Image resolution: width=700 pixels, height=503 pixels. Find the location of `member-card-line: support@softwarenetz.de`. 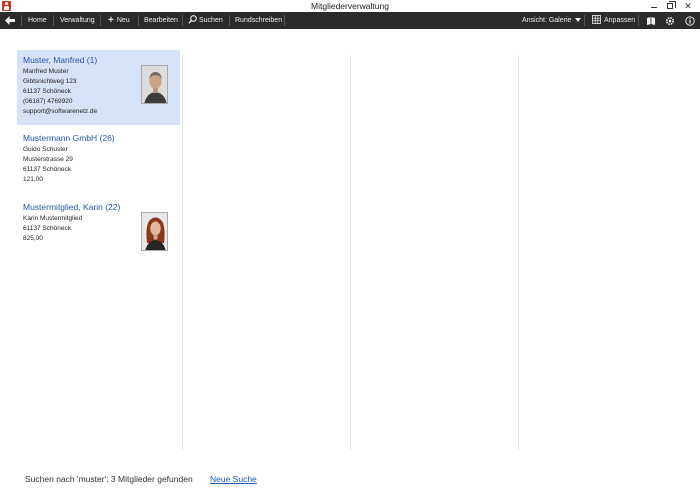

member-card-line: support@softwarenetz.de is located at coordinates (60, 111).